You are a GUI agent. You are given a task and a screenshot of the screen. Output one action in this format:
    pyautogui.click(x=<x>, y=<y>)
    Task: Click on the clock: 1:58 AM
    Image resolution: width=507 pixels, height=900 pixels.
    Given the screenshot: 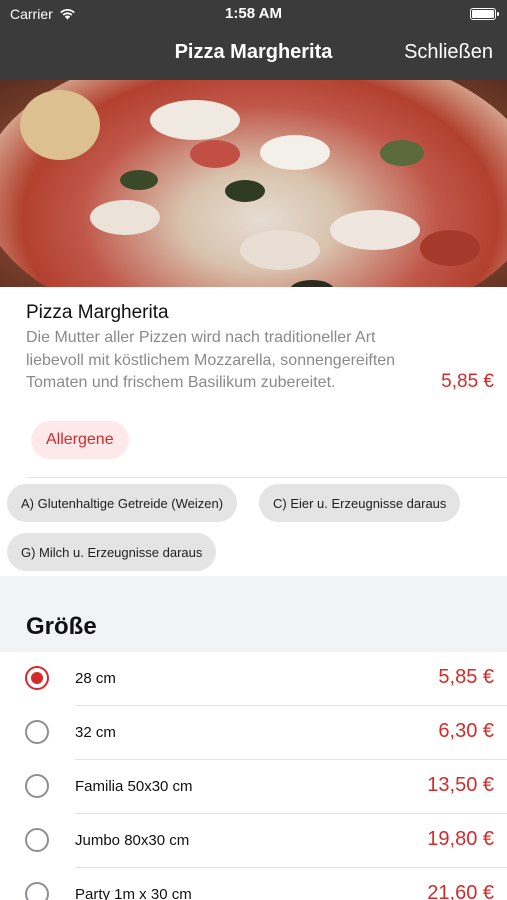 What is the action you would take?
    pyautogui.click(x=253, y=13)
    